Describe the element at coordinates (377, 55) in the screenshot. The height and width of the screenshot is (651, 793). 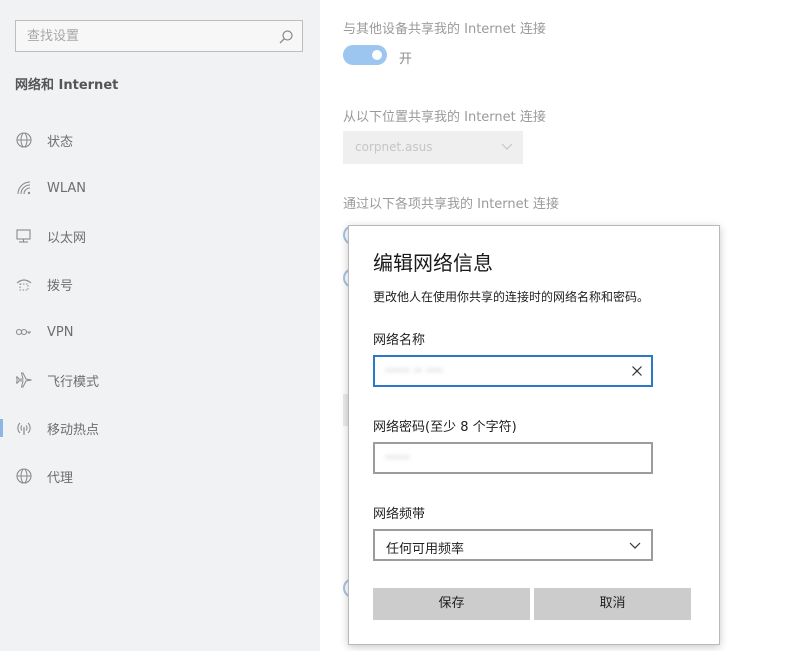
I see `toggle-knob` at that location.